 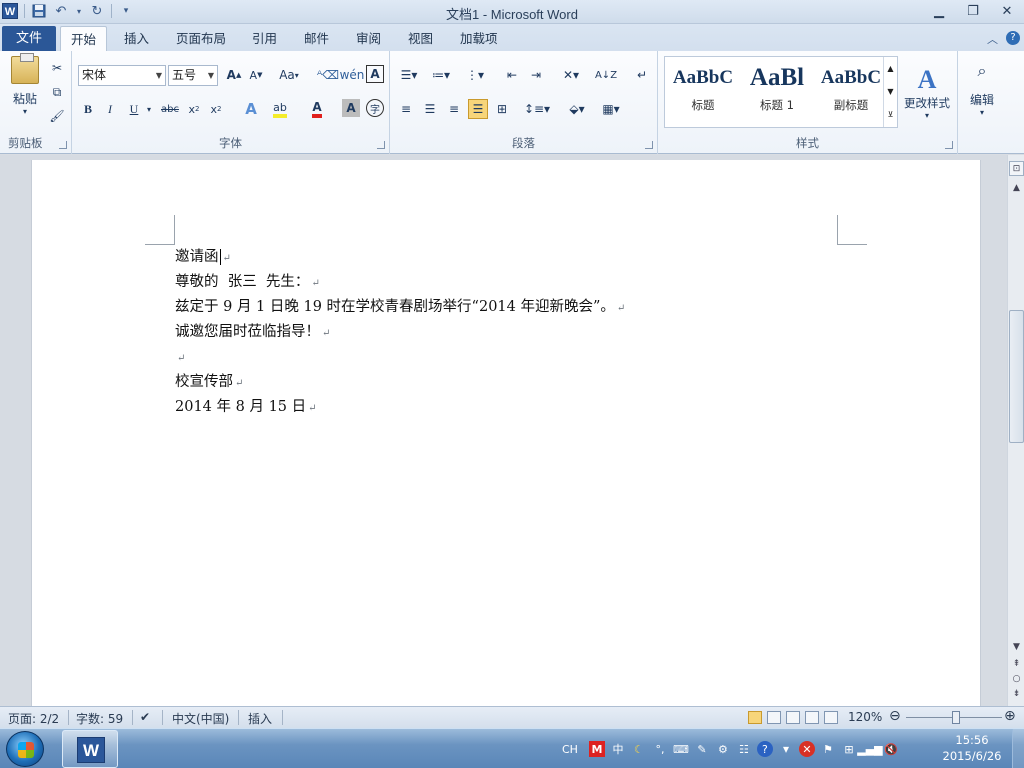 What do you see at coordinates (642, 75) in the screenshot?
I see `show-marks-icon: ↵` at bounding box center [642, 75].